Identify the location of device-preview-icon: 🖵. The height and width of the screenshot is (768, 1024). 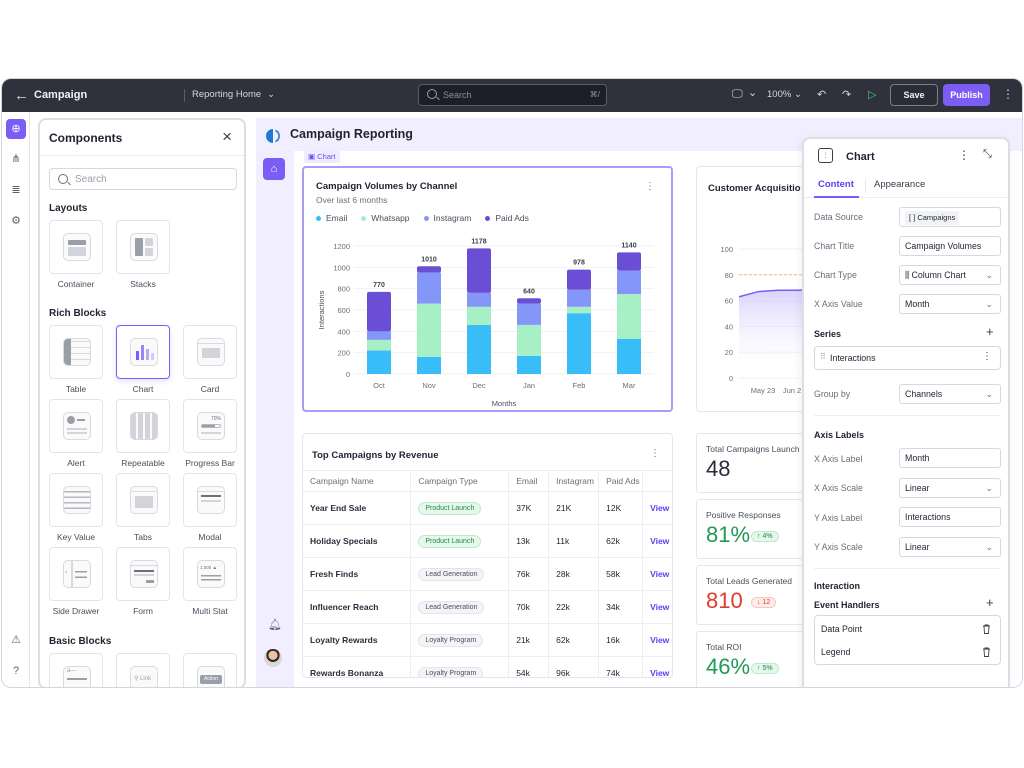
(737, 94).